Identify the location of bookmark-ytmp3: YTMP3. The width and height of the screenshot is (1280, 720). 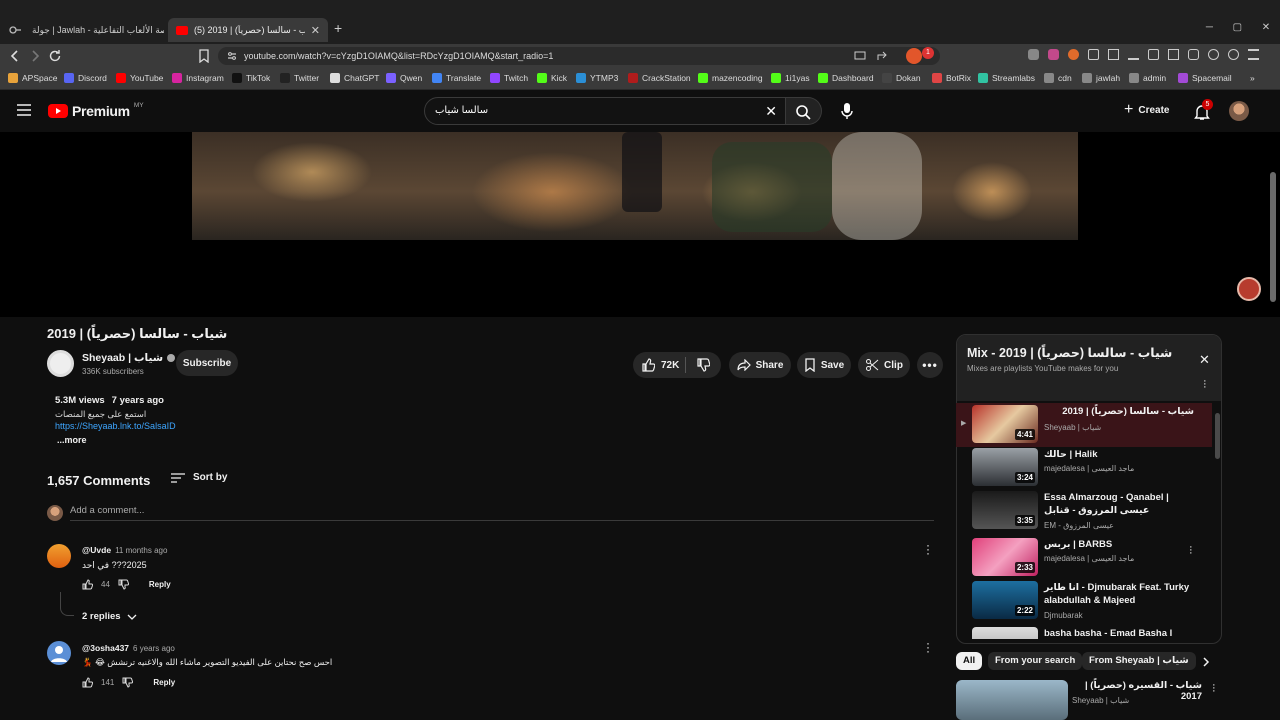
(597, 78).